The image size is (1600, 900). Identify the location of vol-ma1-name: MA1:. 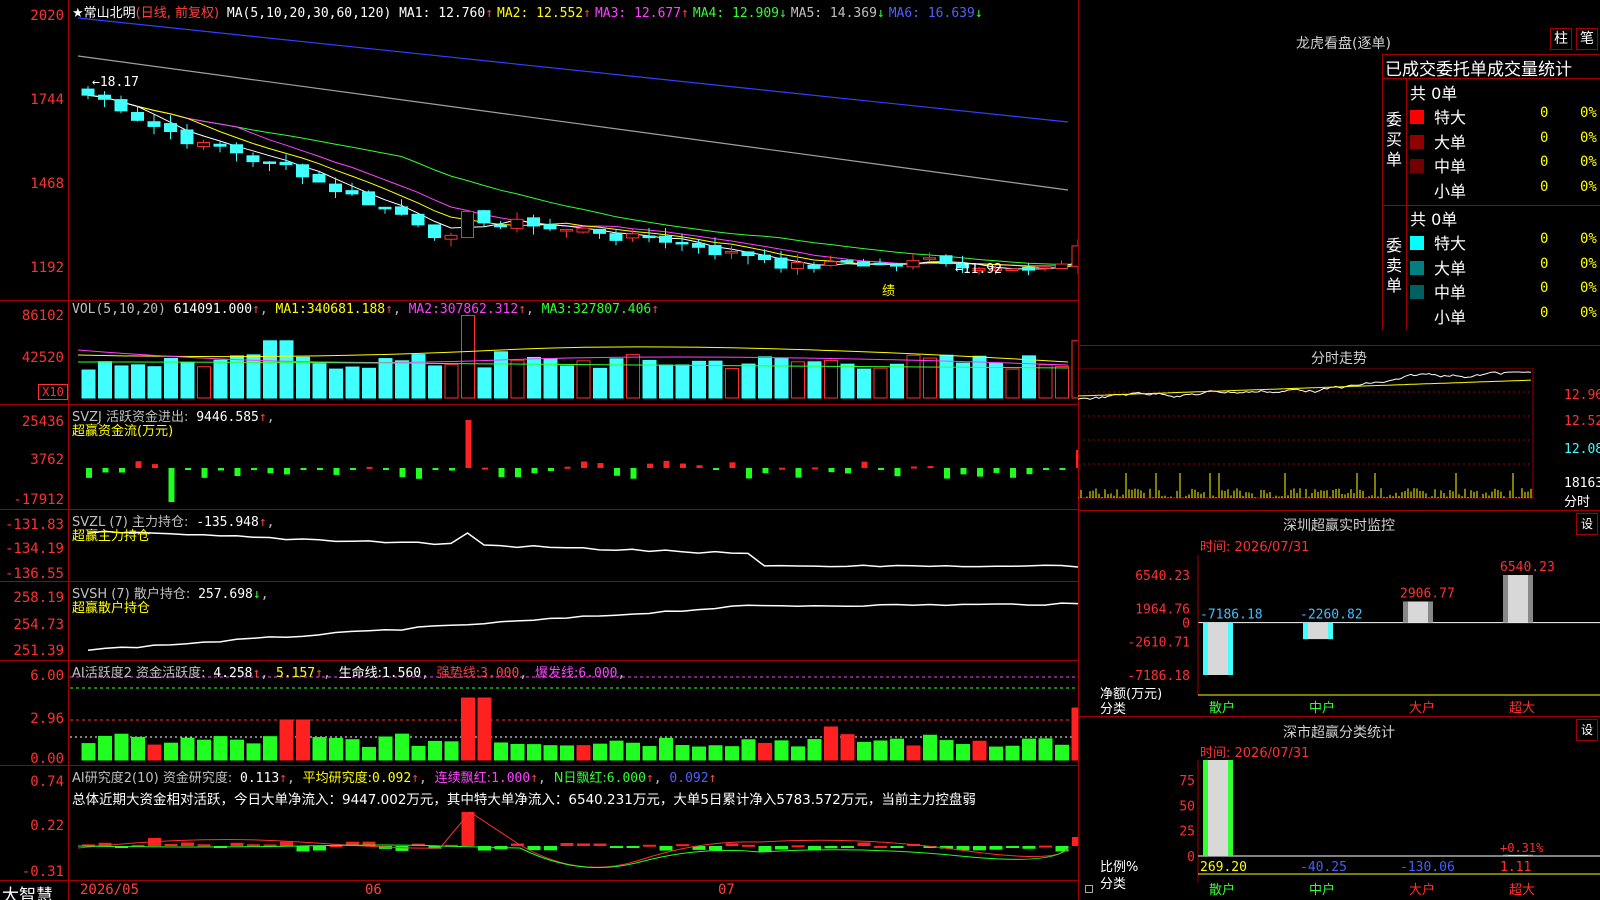
(291, 309).